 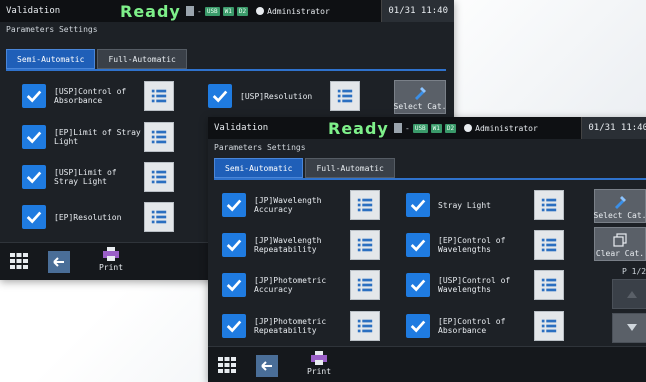 I want to click on param-row: [USP]Control of Wavelengths, so click(x=485, y=285).